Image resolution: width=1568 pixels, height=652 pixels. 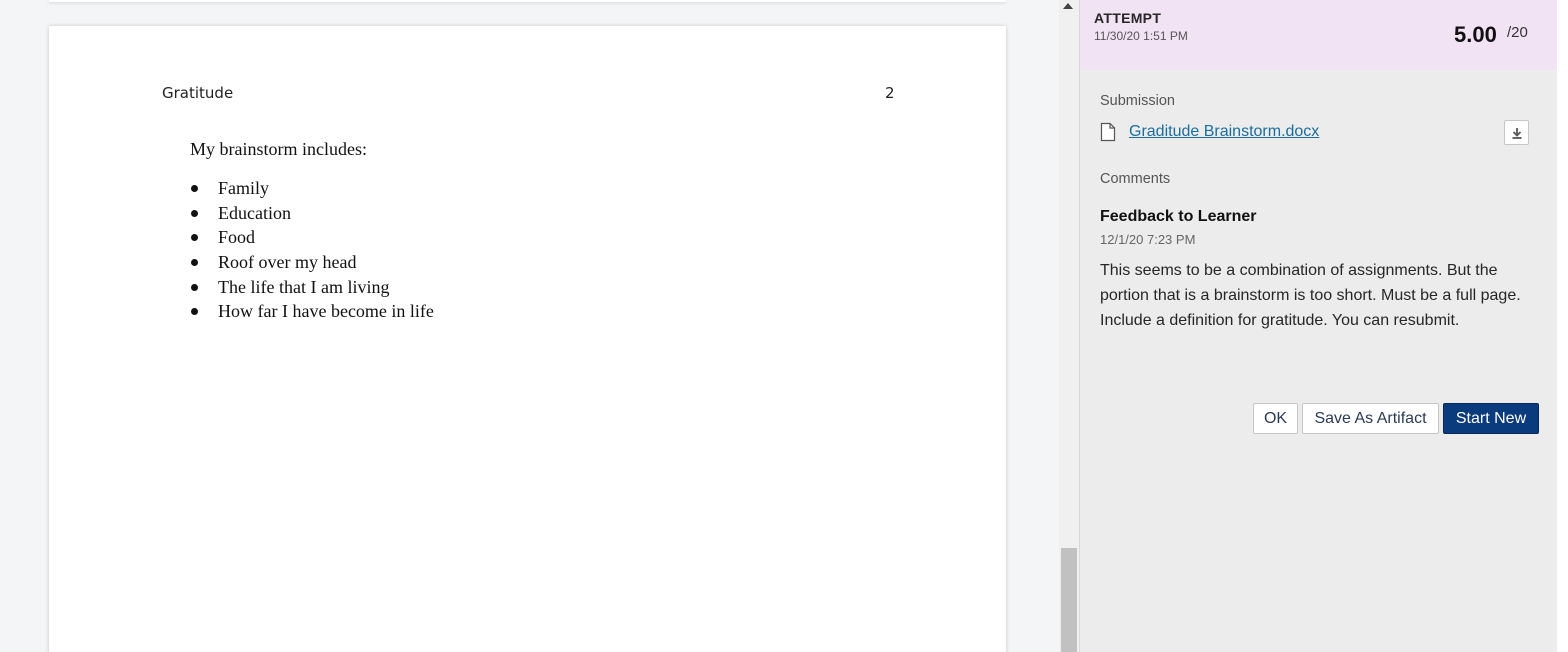 What do you see at coordinates (1069, 600) in the screenshot?
I see `scrollbar-thumb` at bounding box center [1069, 600].